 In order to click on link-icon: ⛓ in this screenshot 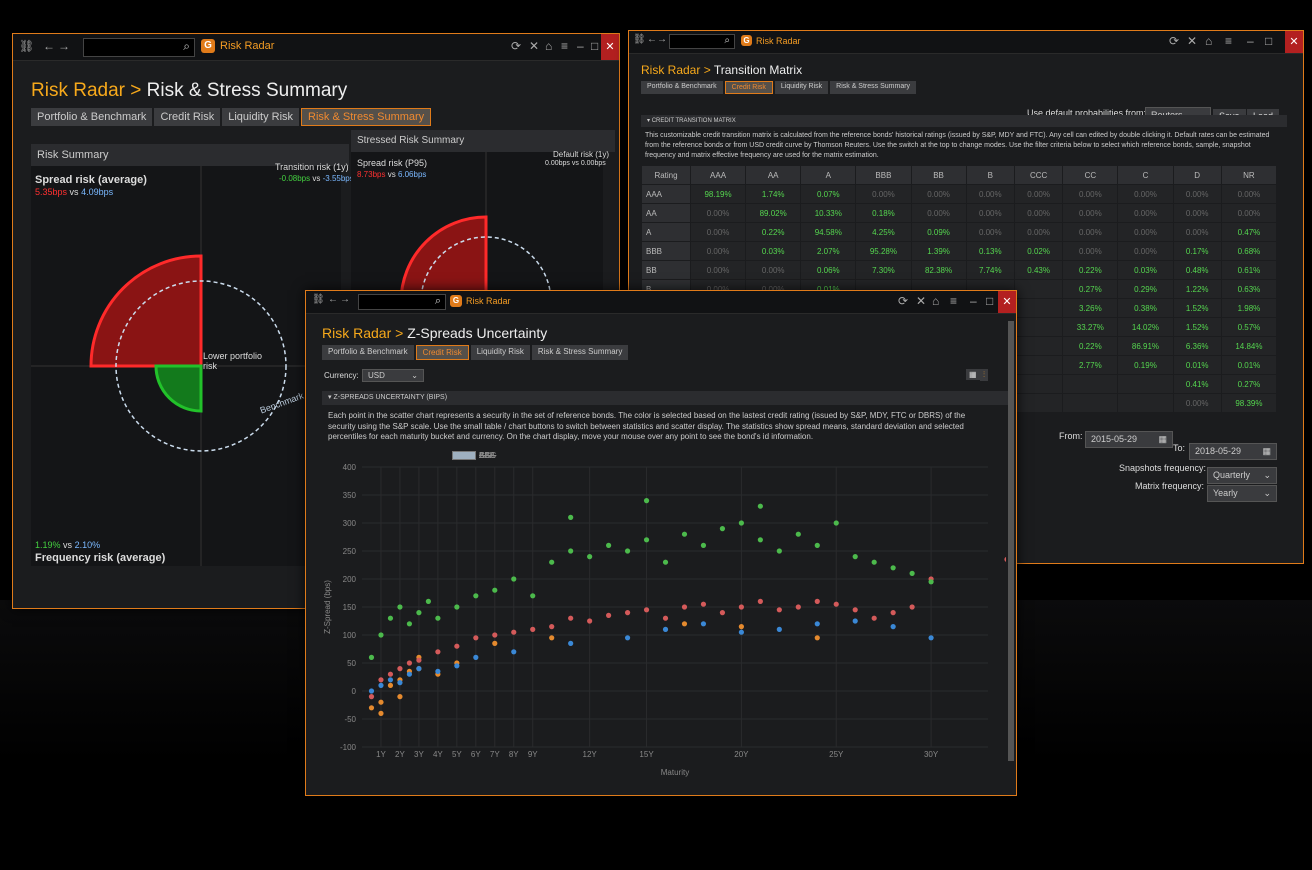, I will do `click(639, 39)`.